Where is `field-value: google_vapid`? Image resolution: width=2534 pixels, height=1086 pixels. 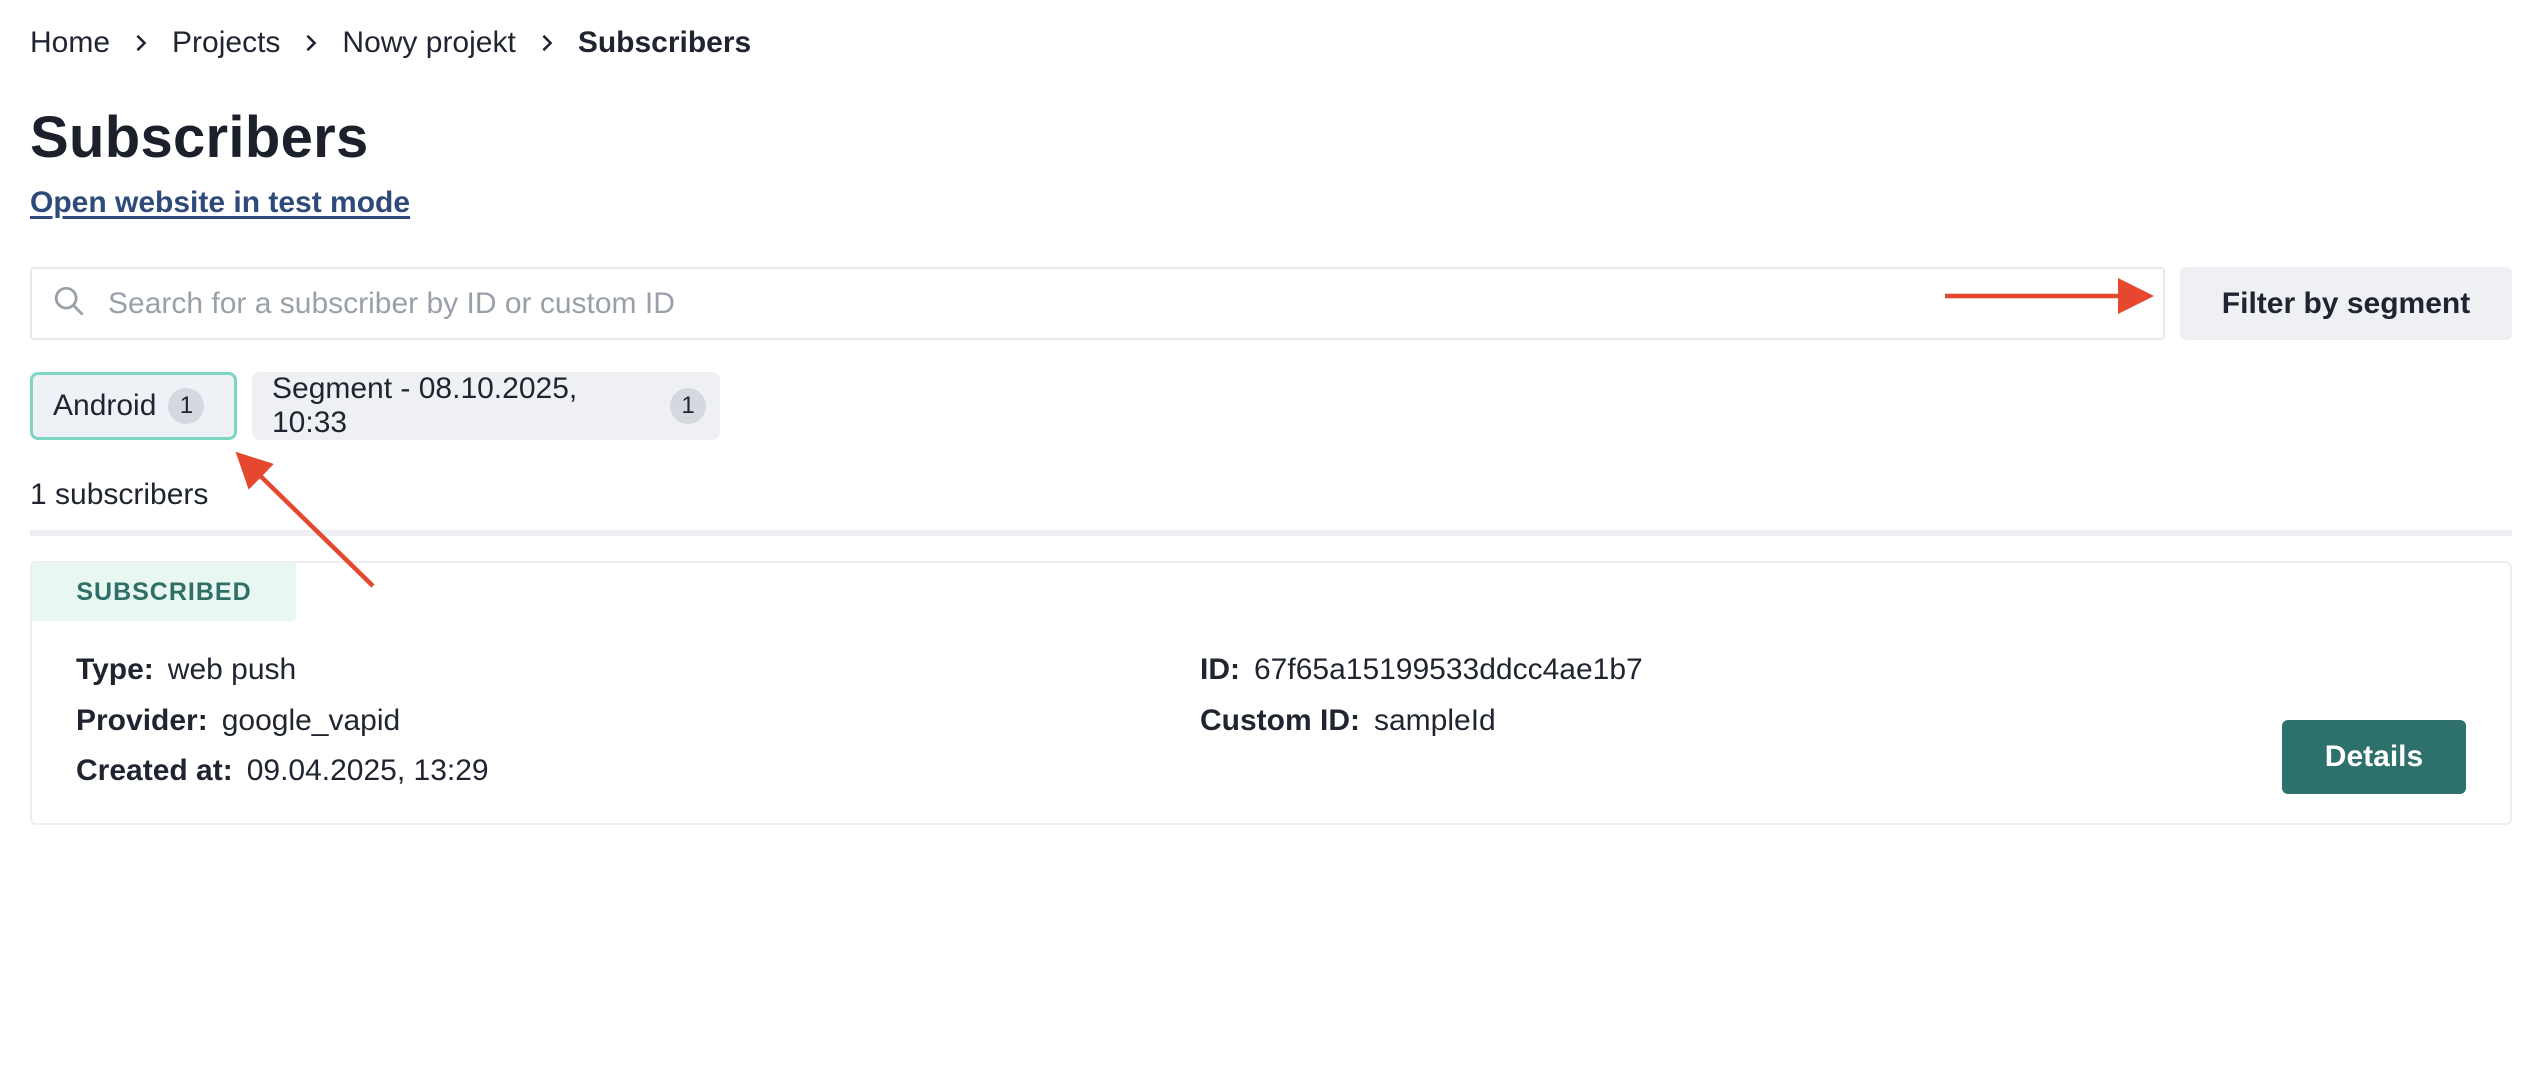
field-value: google_vapid is located at coordinates (311, 720).